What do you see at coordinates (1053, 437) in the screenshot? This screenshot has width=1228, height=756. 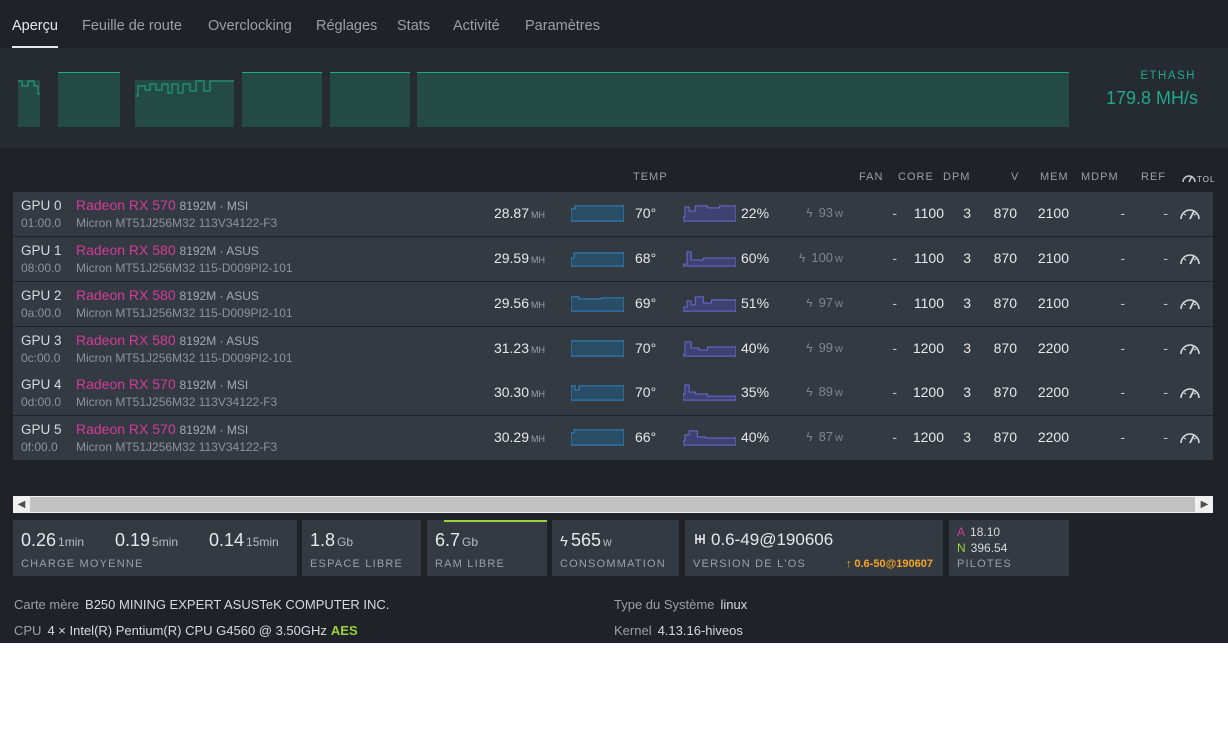 I see `mem-clock: 2200` at bounding box center [1053, 437].